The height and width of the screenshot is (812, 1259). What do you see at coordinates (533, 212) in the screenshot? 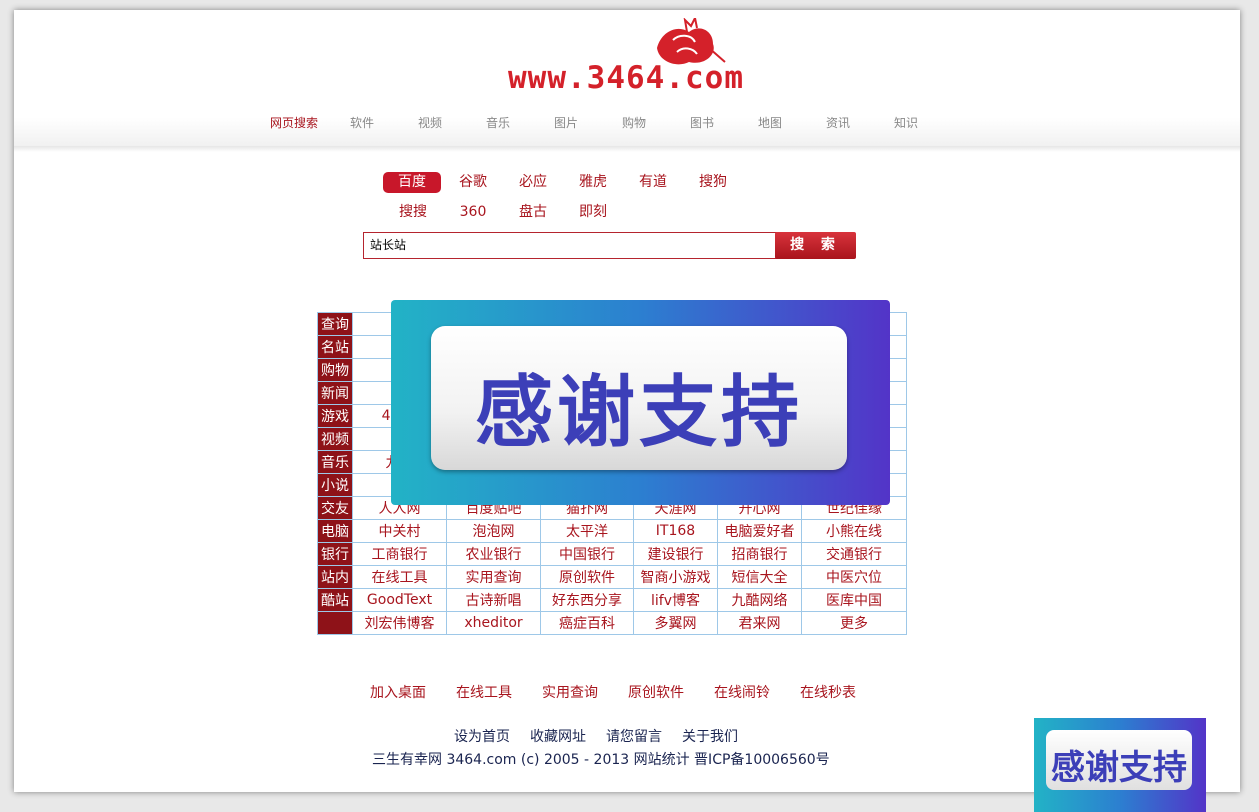
I see `engine-tab-pangu: 盘古` at bounding box center [533, 212].